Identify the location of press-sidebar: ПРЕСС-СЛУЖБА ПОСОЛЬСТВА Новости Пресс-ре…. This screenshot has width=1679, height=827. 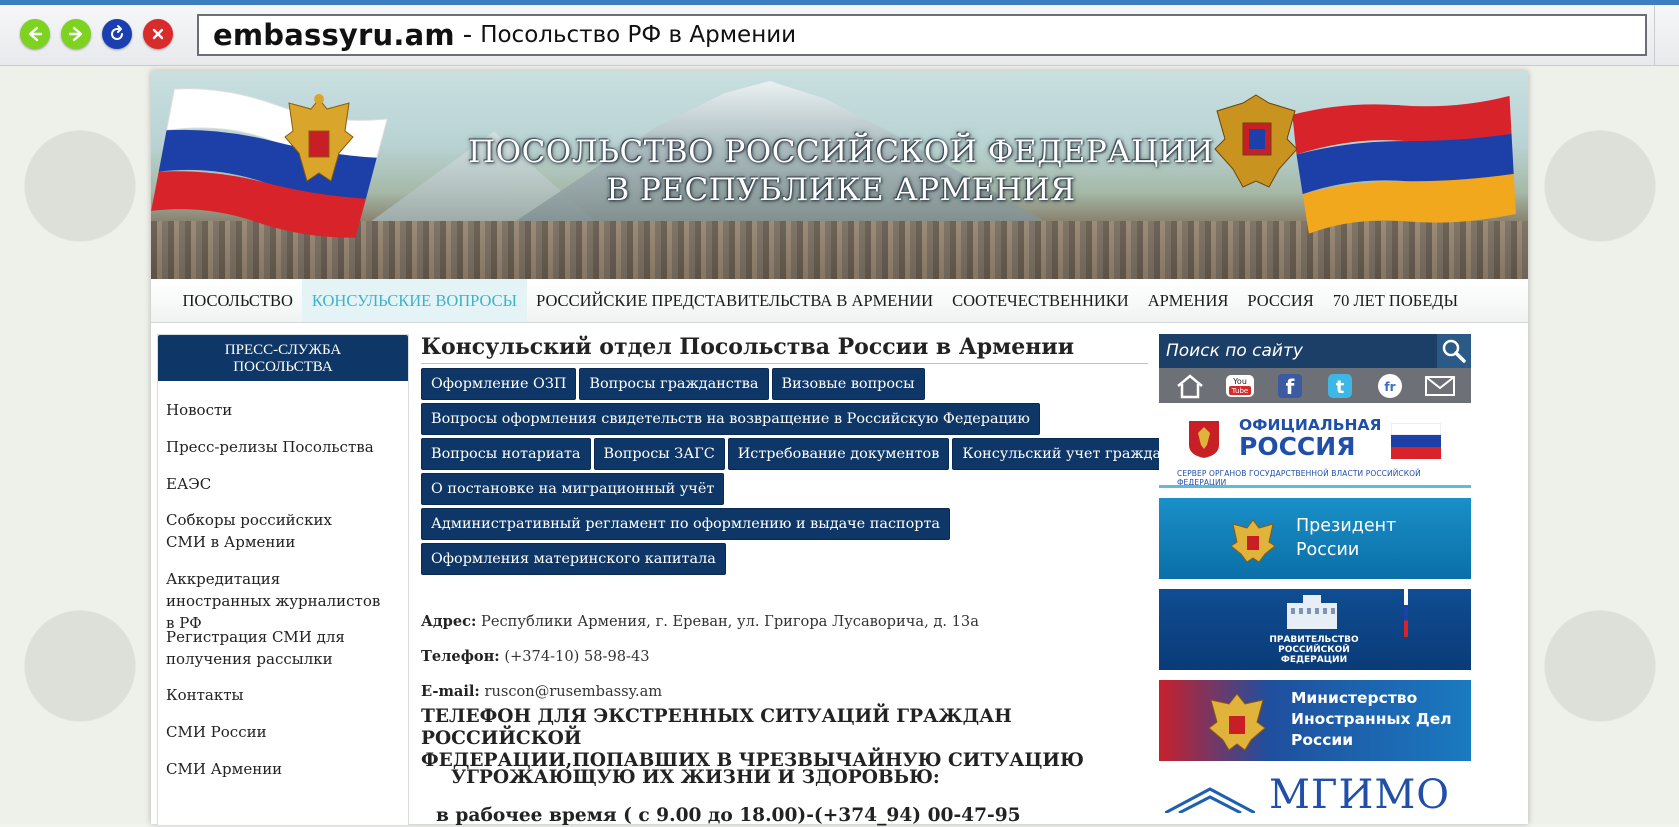
(283, 579).